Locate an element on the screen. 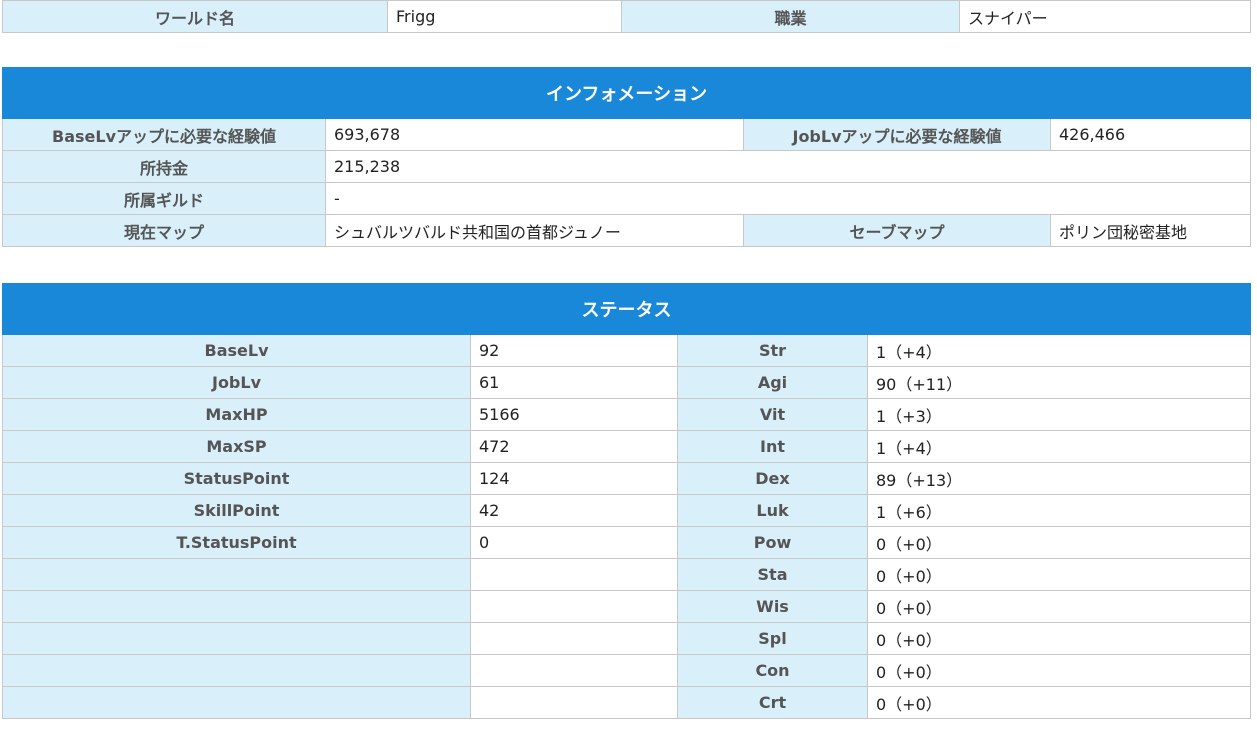  status-right-label: Str is located at coordinates (772, 350).